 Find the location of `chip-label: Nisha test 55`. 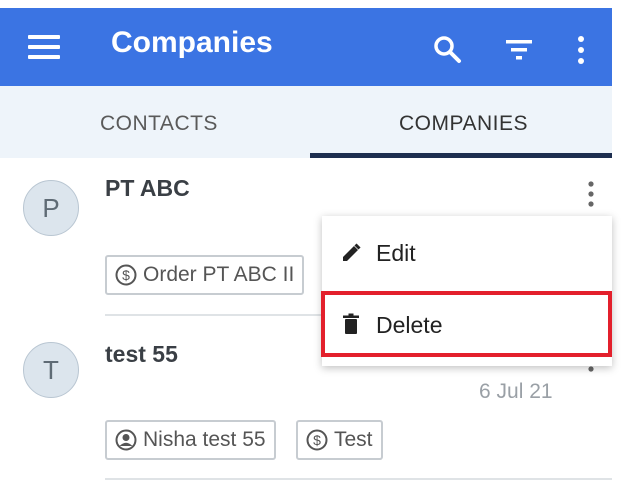

chip-label: Nisha test 55 is located at coordinates (204, 439).